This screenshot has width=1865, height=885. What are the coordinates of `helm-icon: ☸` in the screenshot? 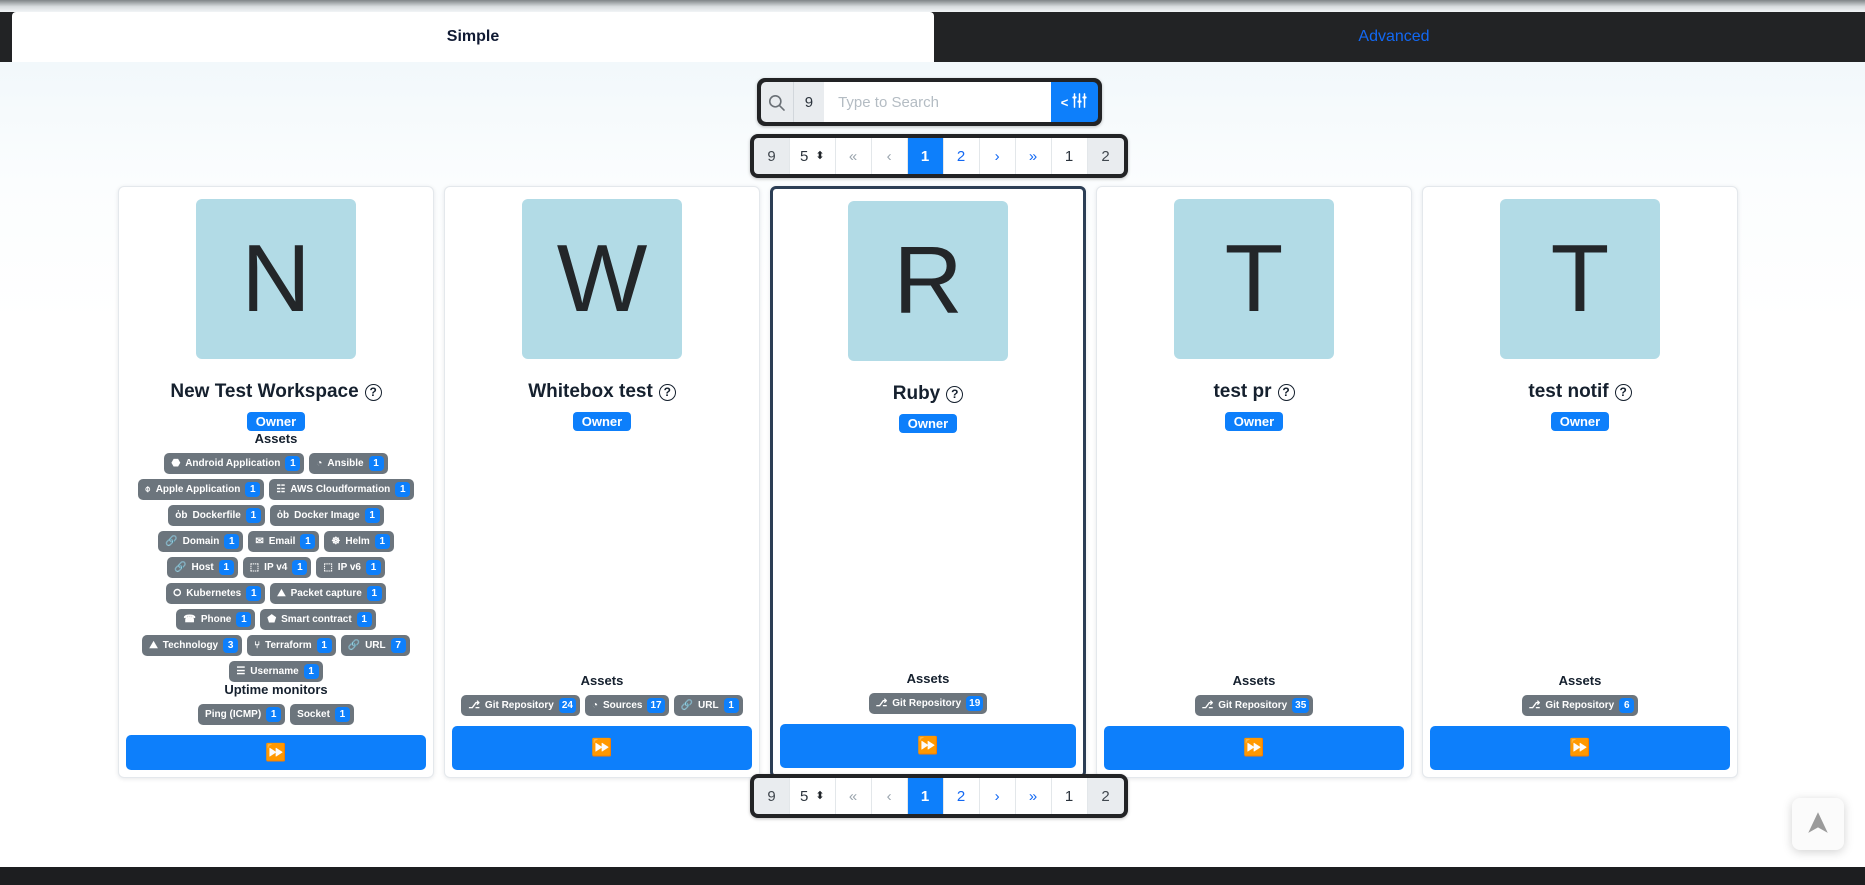 It's located at (336, 541).